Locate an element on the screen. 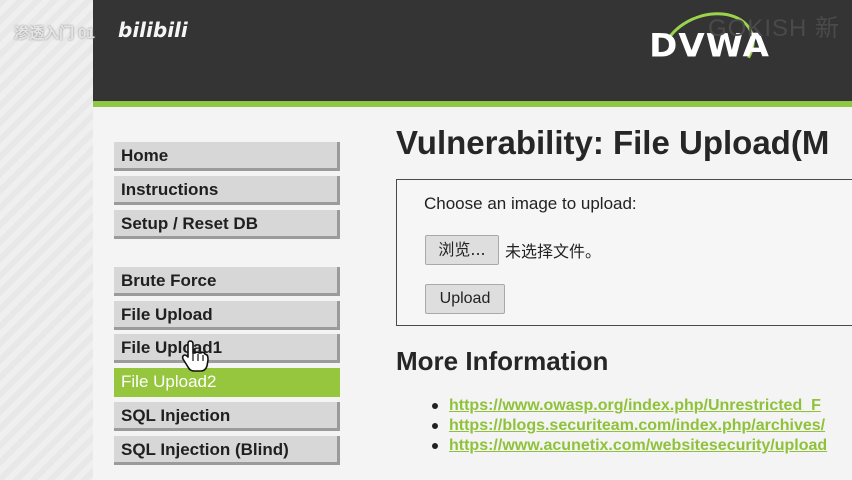 This screenshot has width=852, height=480. more-information-heading: More Information is located at coordinates (502, 361).